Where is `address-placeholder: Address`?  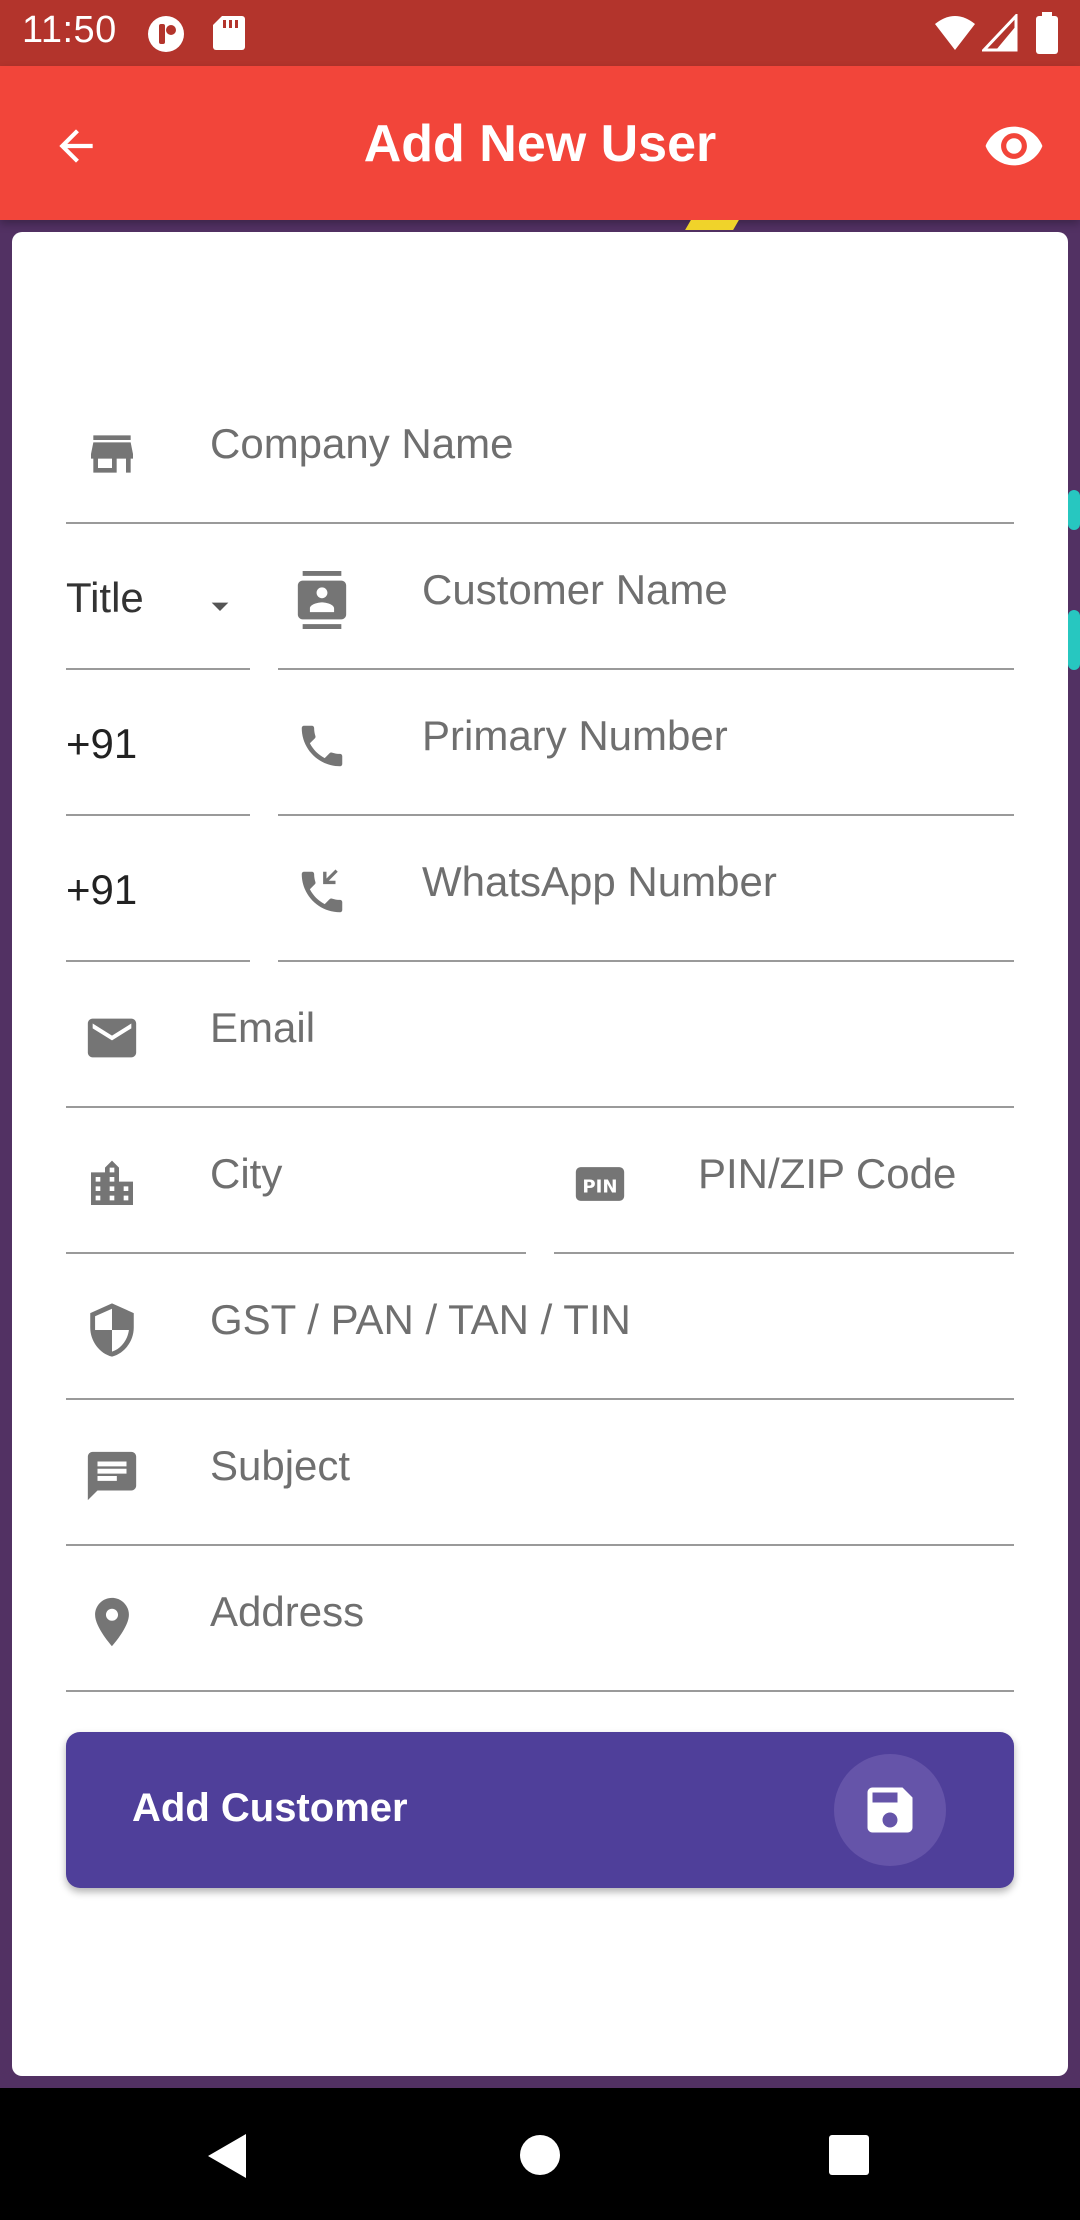
address-placeholder: Address is located at coordinates (287, 1611).